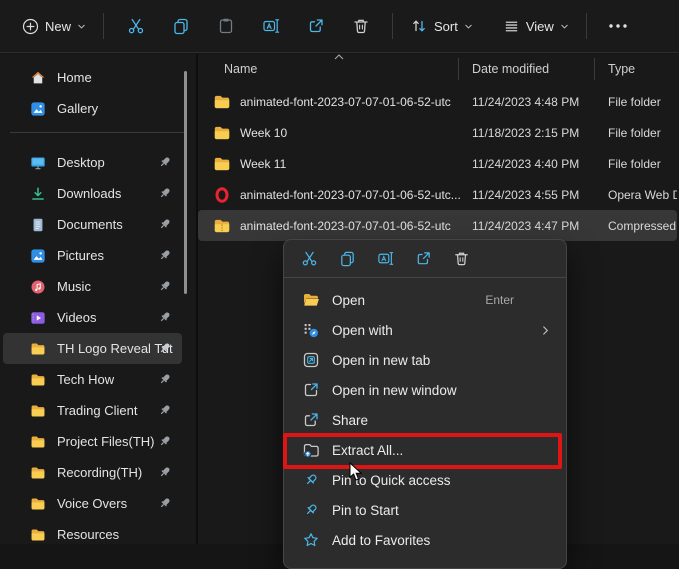 The height and width of the screenshot is (569, 679). I want to click on menu-item-open: Open Enter, so click(425, 300).